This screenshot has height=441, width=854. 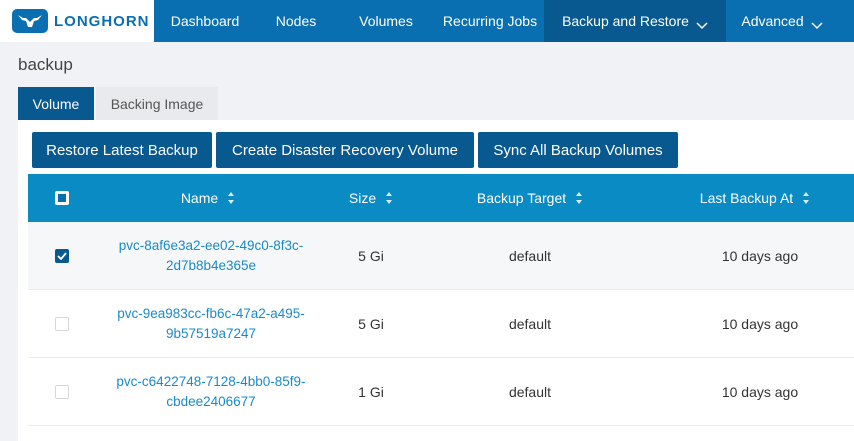 I want to click on nav-backup-and-restore-label: Backup and Restore, so click(x=625, y=21).